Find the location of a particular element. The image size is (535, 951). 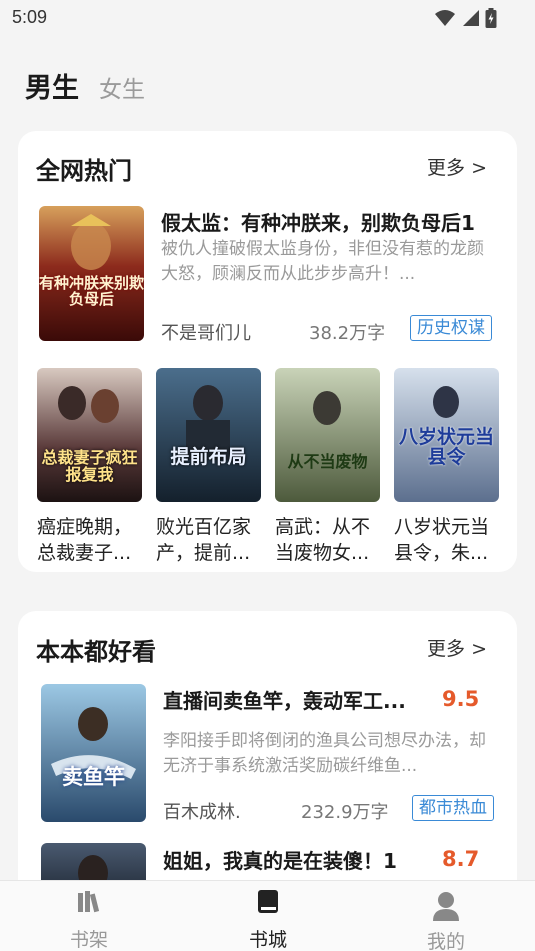

book-cover: 提前布局 is located at coordinates (208, 435).